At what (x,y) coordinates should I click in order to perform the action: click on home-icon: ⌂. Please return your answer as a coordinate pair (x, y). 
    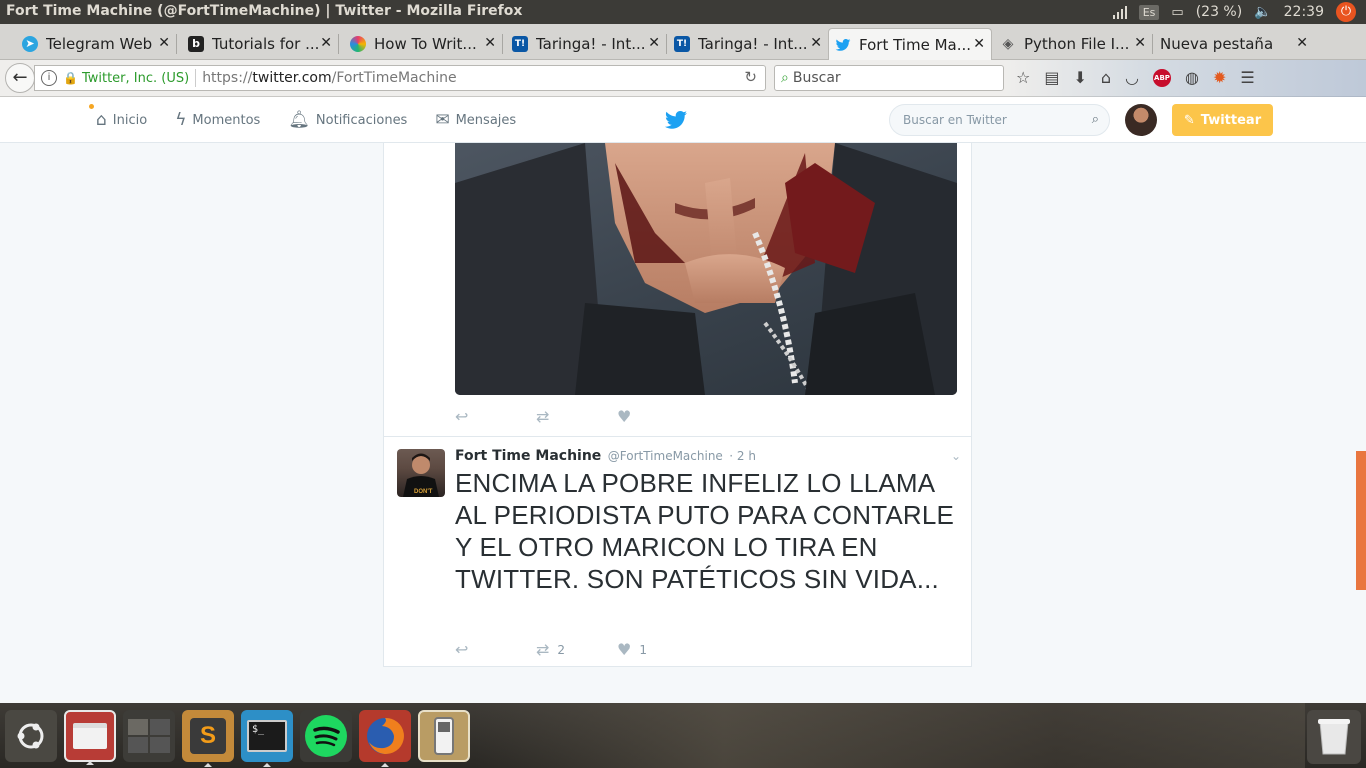
    Looking at the image, I should click on (1106, 77).